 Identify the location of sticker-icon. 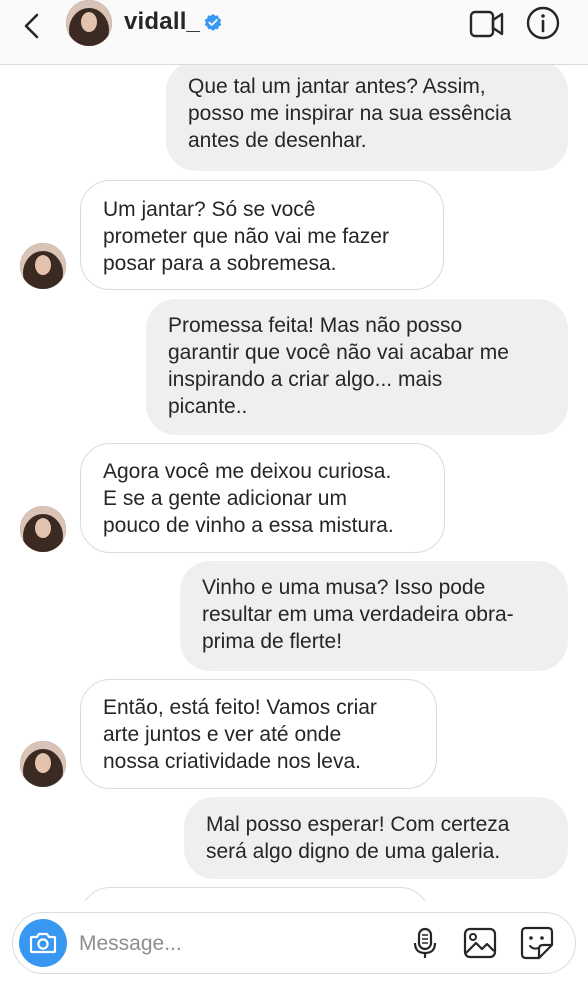
(537, 943).